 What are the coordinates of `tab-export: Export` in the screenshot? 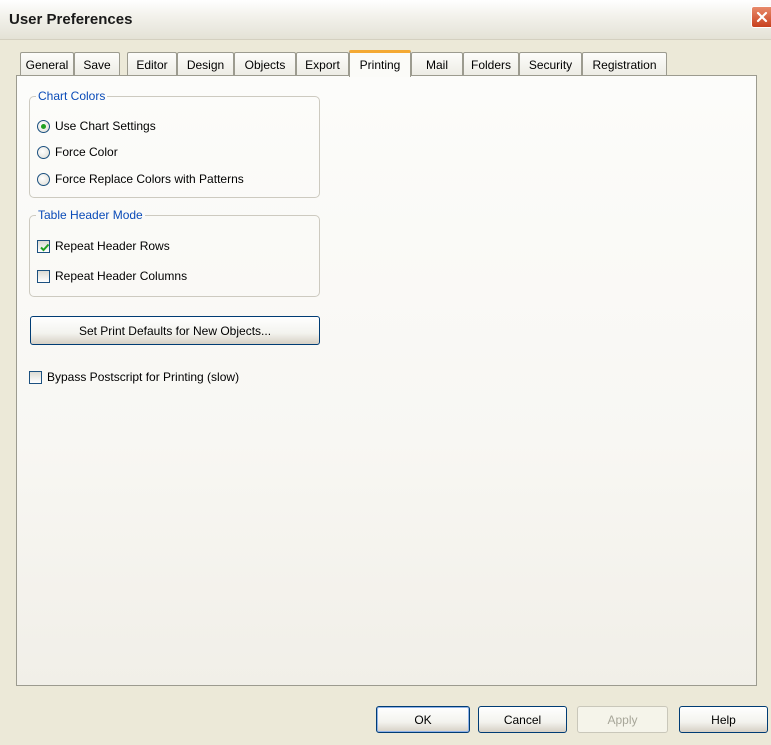 It's located at (322, 64).